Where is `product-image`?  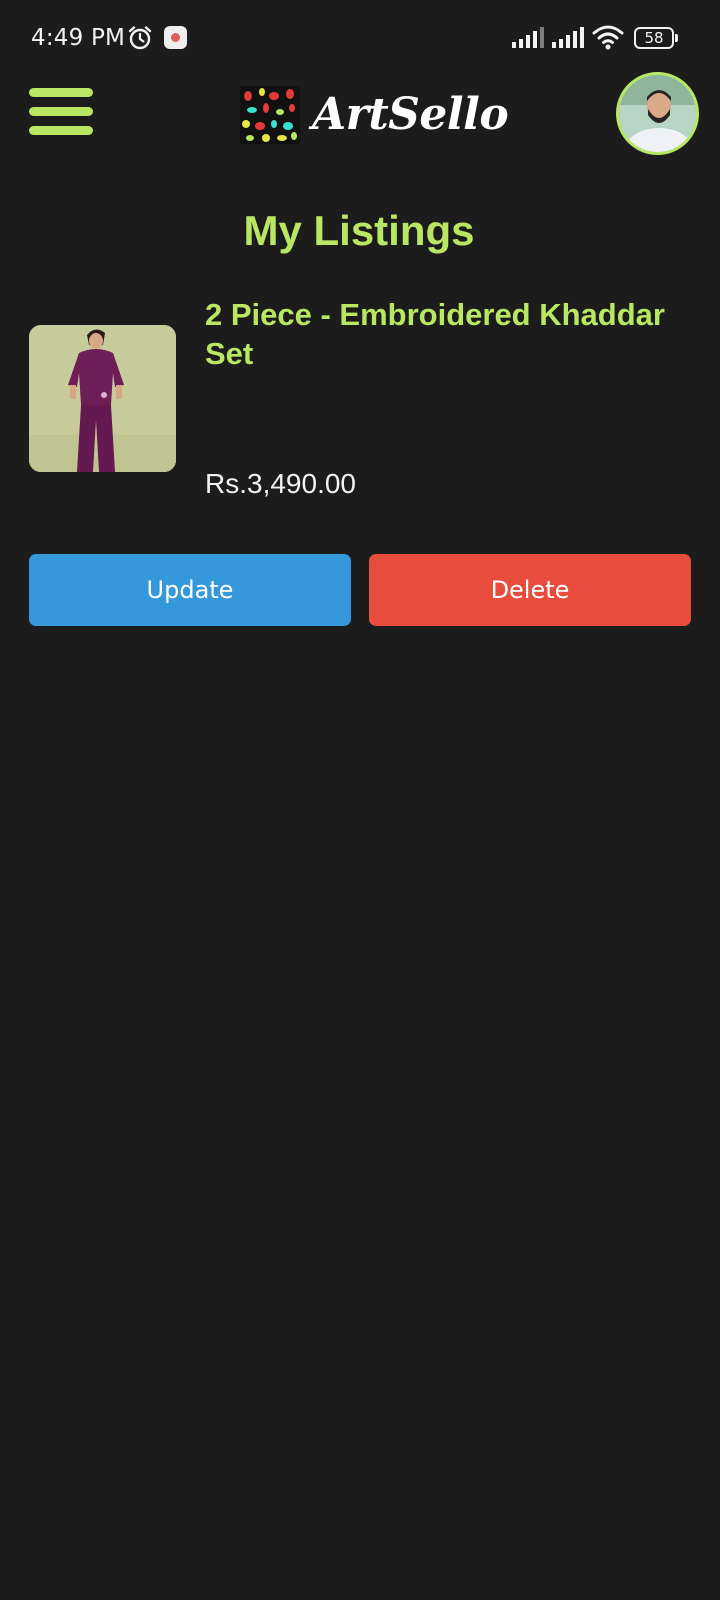
product-image is located at coordinates (102, 398).